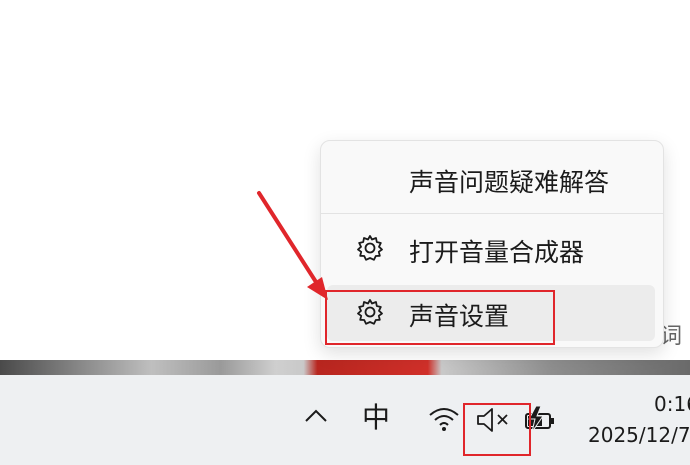 The width and height of the screenshot is (690, 465). I want to click on menu-item-volume-mixer: 打开音量合成器, so click(491, 249).